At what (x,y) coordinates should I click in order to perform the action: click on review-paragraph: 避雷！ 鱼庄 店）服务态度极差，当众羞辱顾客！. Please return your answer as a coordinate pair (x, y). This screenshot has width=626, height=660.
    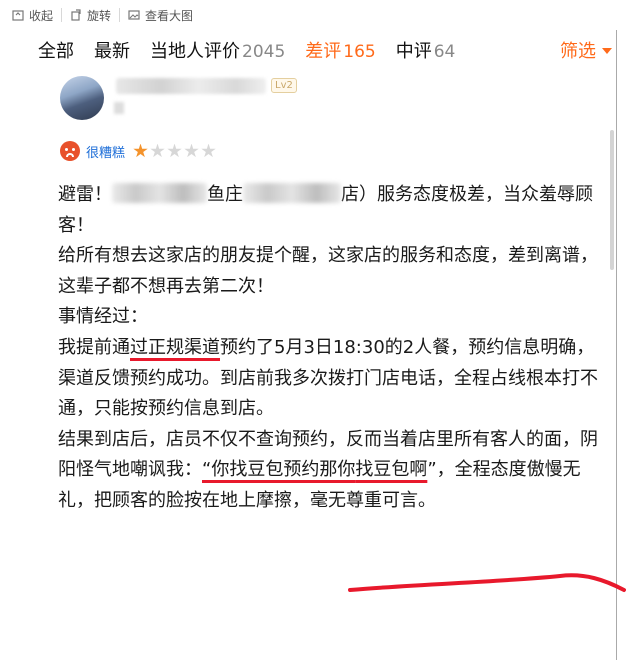
    Looking at the image, I should click on (328, 210).